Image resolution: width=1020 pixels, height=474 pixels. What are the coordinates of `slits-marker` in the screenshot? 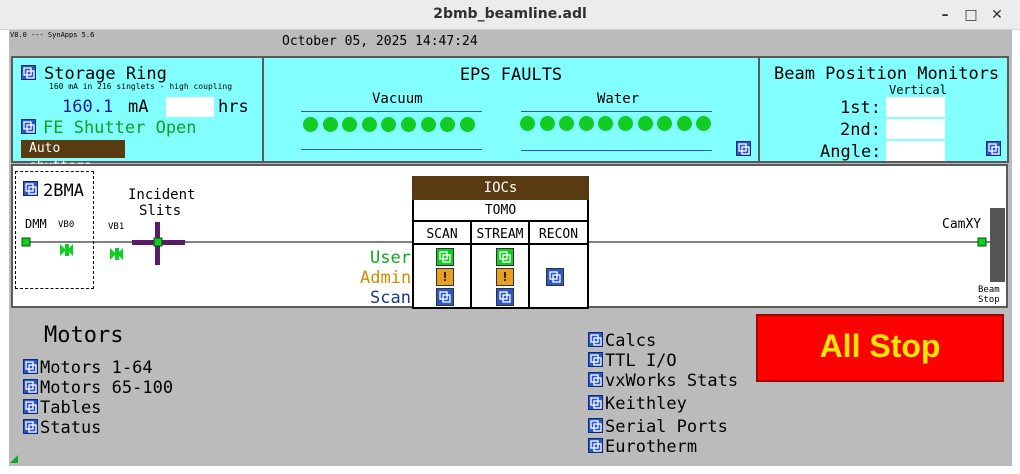 It's located at (158, 242).